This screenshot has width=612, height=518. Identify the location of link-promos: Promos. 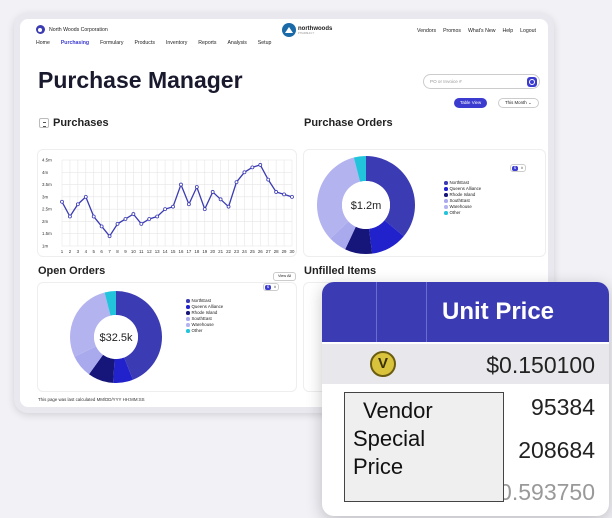
(452, 31).